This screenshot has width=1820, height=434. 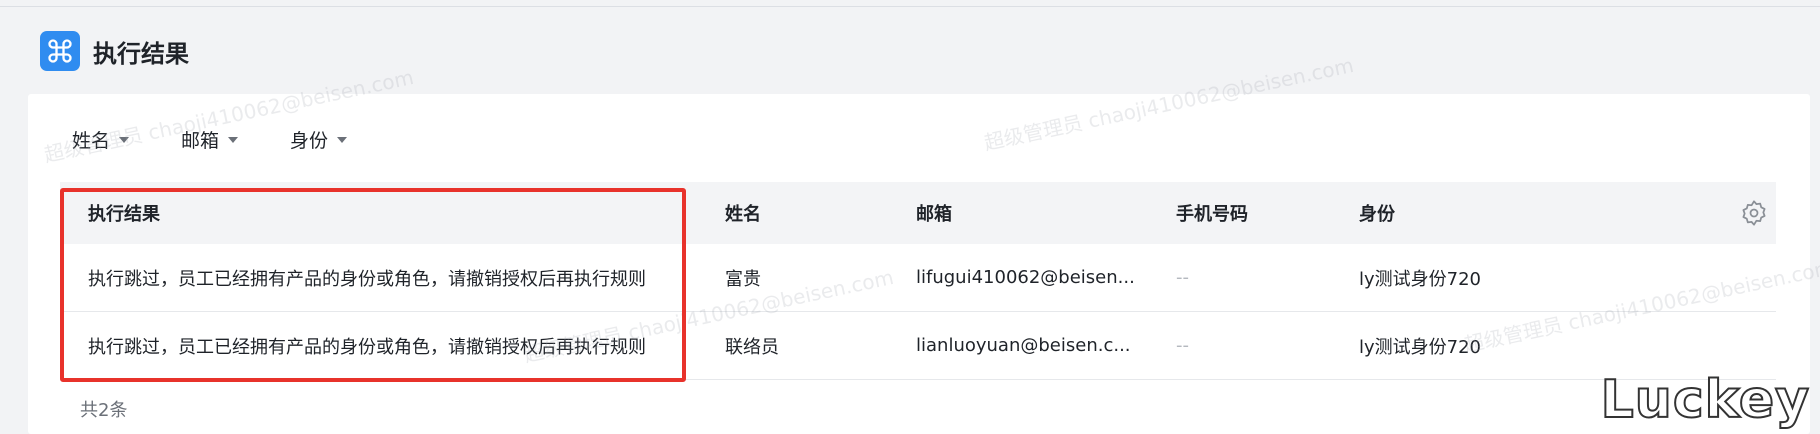 I want to click on filter-bar: 姓名 邮箱 身份, so click(x=235, y=139).